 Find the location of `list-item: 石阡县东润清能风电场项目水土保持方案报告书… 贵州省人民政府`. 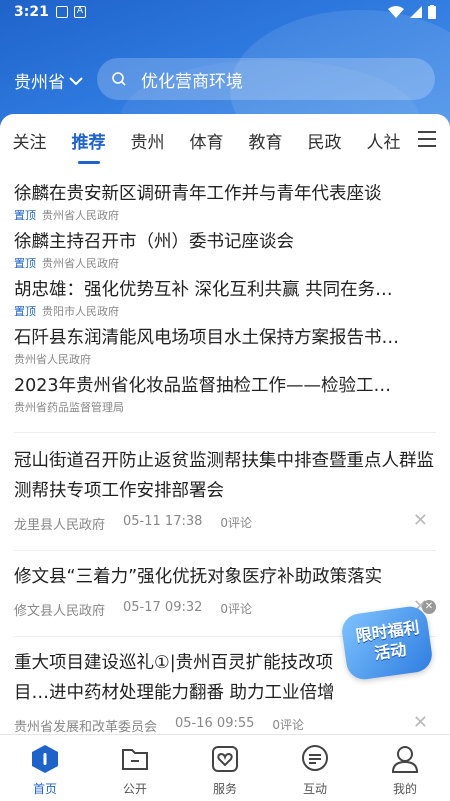

list-item: 石阡县东润清能风电场项目水土保持方案报告书… 贵州省人民政府 is located at coordinates (225, 345).